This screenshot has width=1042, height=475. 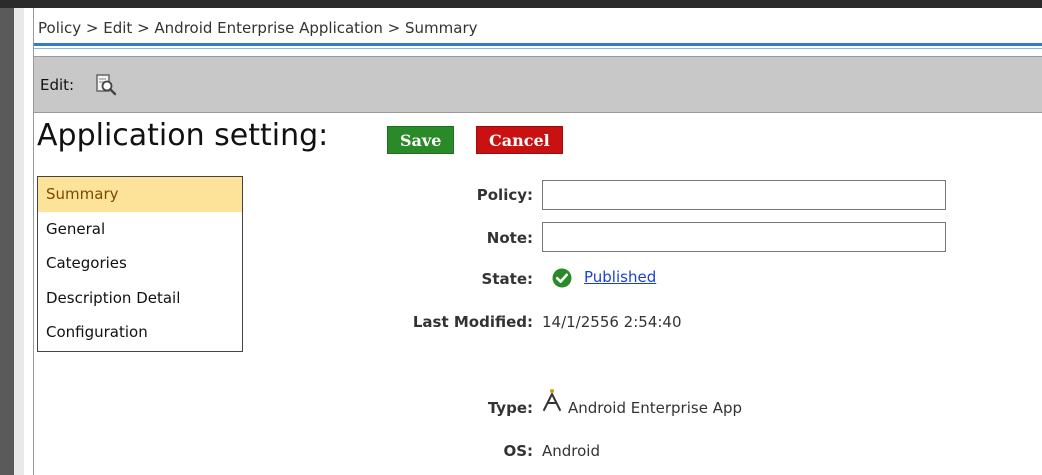 What do you see at coordinates (140, 298) in the screenshot?
I see `sidebar-item-description-detail: Description Detail` at bounding box center [140, 298].